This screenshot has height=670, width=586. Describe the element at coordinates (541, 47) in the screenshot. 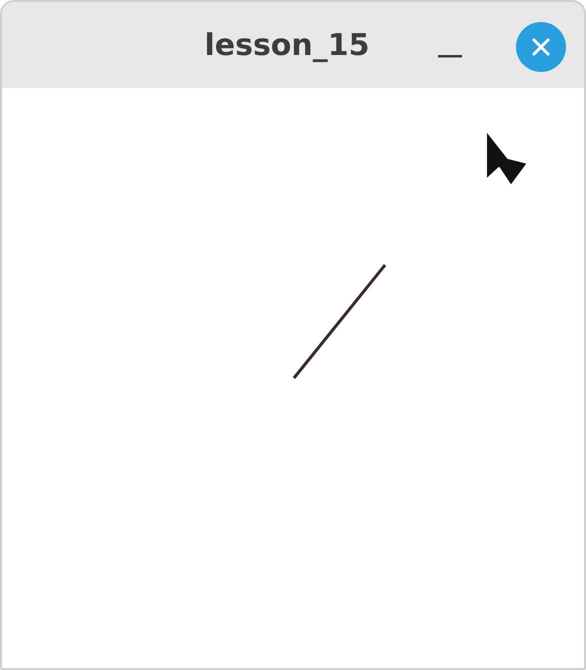

I see `close-button` at that location.